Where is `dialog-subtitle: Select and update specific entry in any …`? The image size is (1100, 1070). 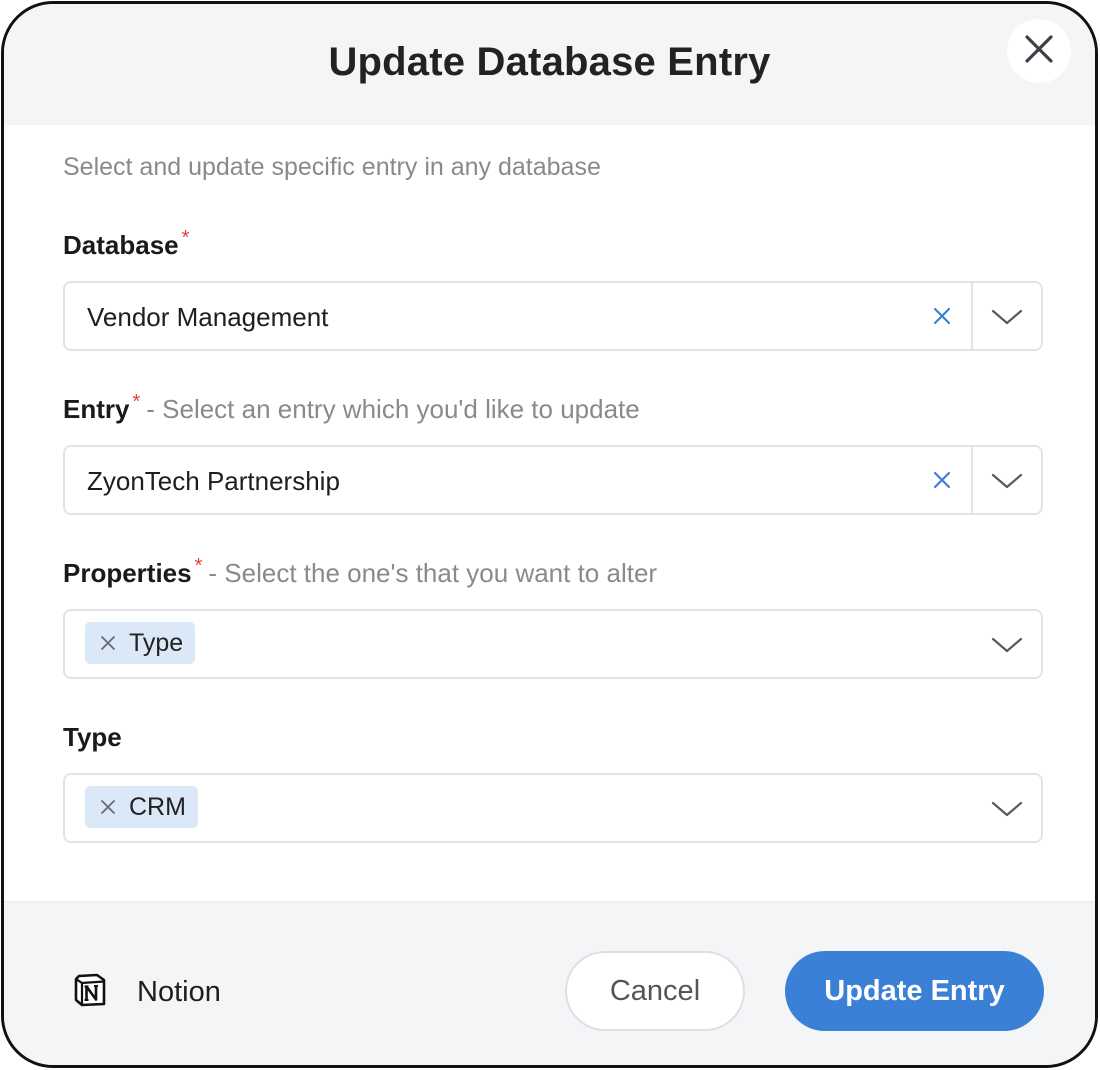
dialog-subtitle: Select and update specific entry in any … is located at coordinates (332, 167).